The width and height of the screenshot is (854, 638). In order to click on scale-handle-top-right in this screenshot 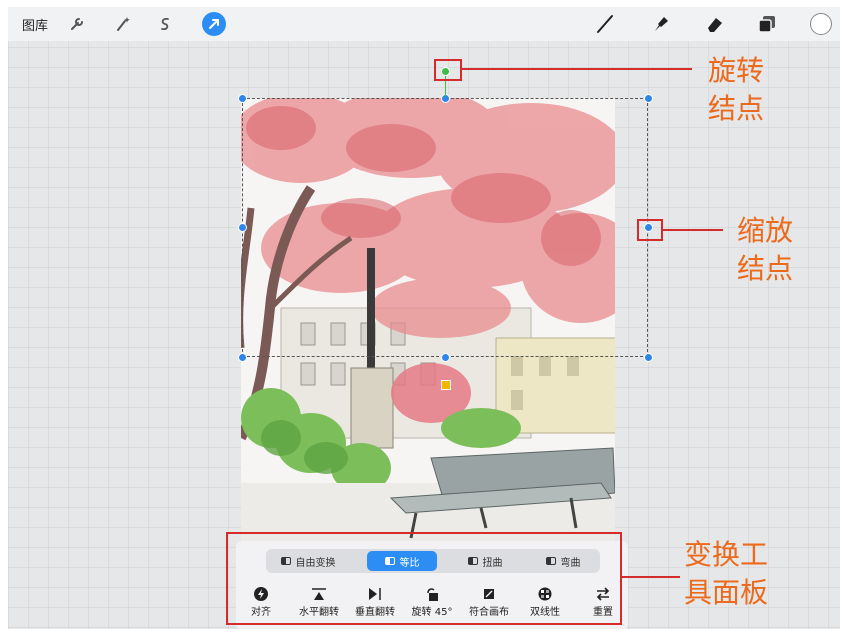, I will do `click(648, 98)`.